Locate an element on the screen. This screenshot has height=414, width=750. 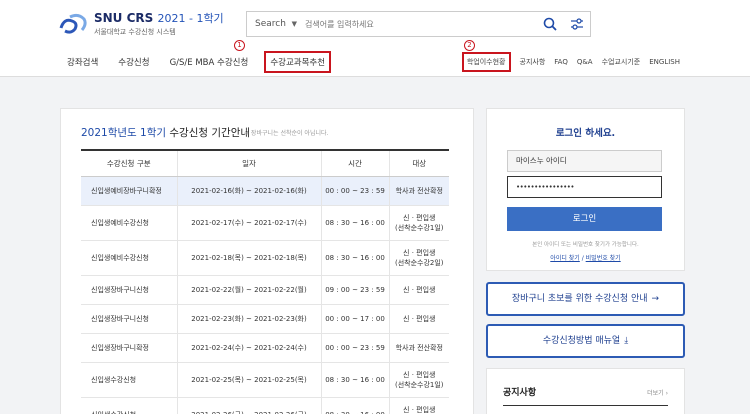
nav-academic-record: 학업이수현황 is located at coordinates (486, 62).